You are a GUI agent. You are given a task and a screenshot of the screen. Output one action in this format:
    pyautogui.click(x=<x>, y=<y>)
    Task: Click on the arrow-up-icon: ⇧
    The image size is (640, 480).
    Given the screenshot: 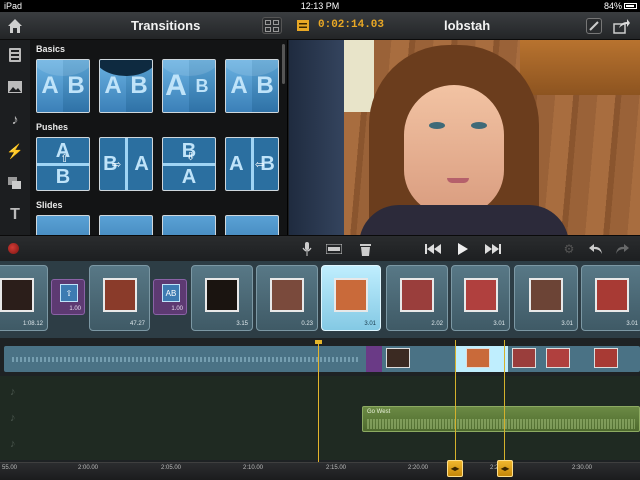 What is the action you would take?
    pyautogui.click(x=65, y=159)
    